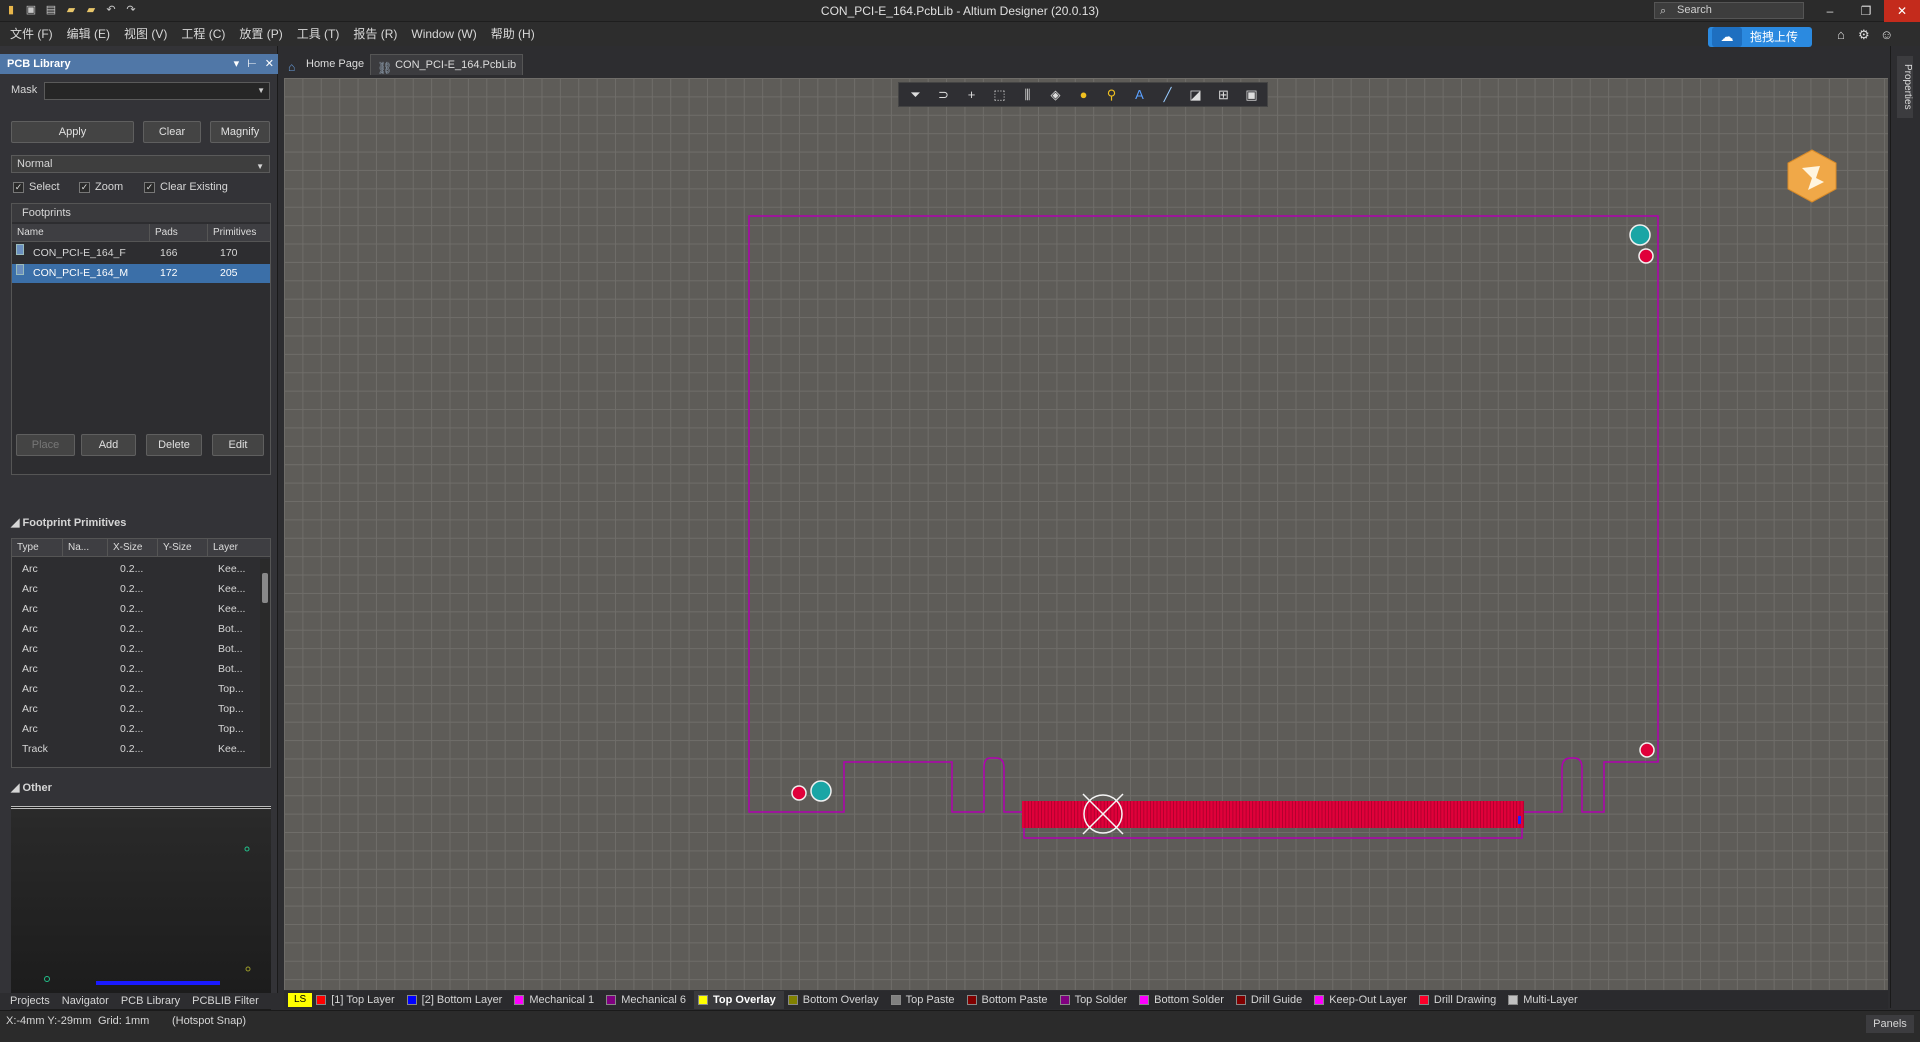  I want to click on restore-button: ❐, so click(1866, 11).